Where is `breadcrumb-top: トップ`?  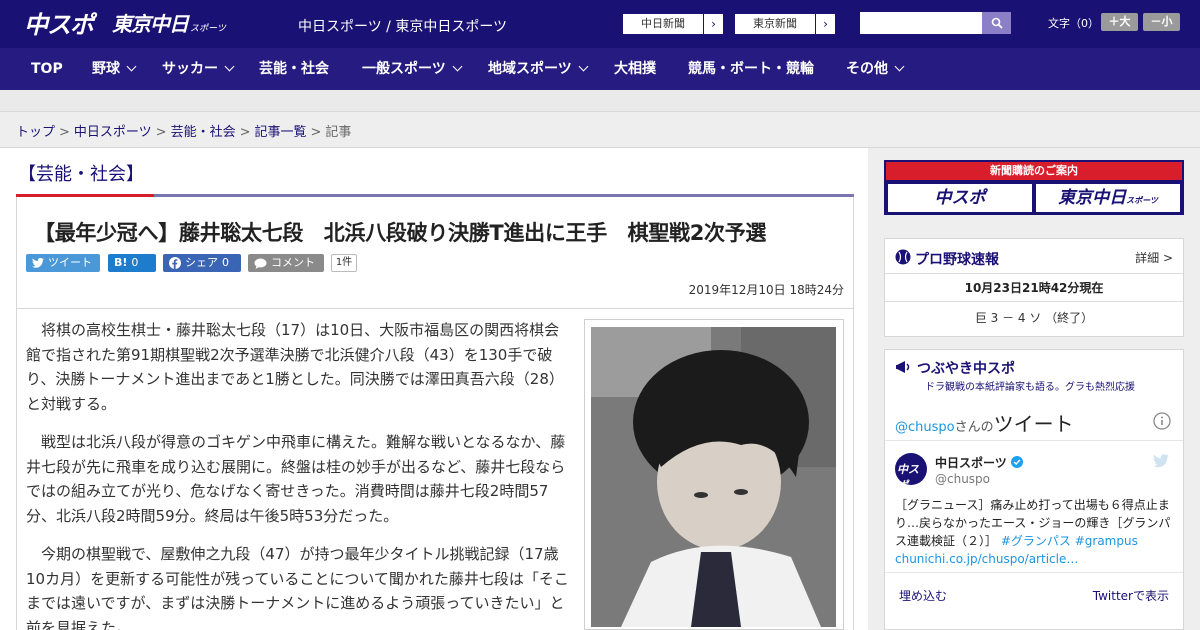
breadcrumb-top: トップ is located at coordinates (35, 132).